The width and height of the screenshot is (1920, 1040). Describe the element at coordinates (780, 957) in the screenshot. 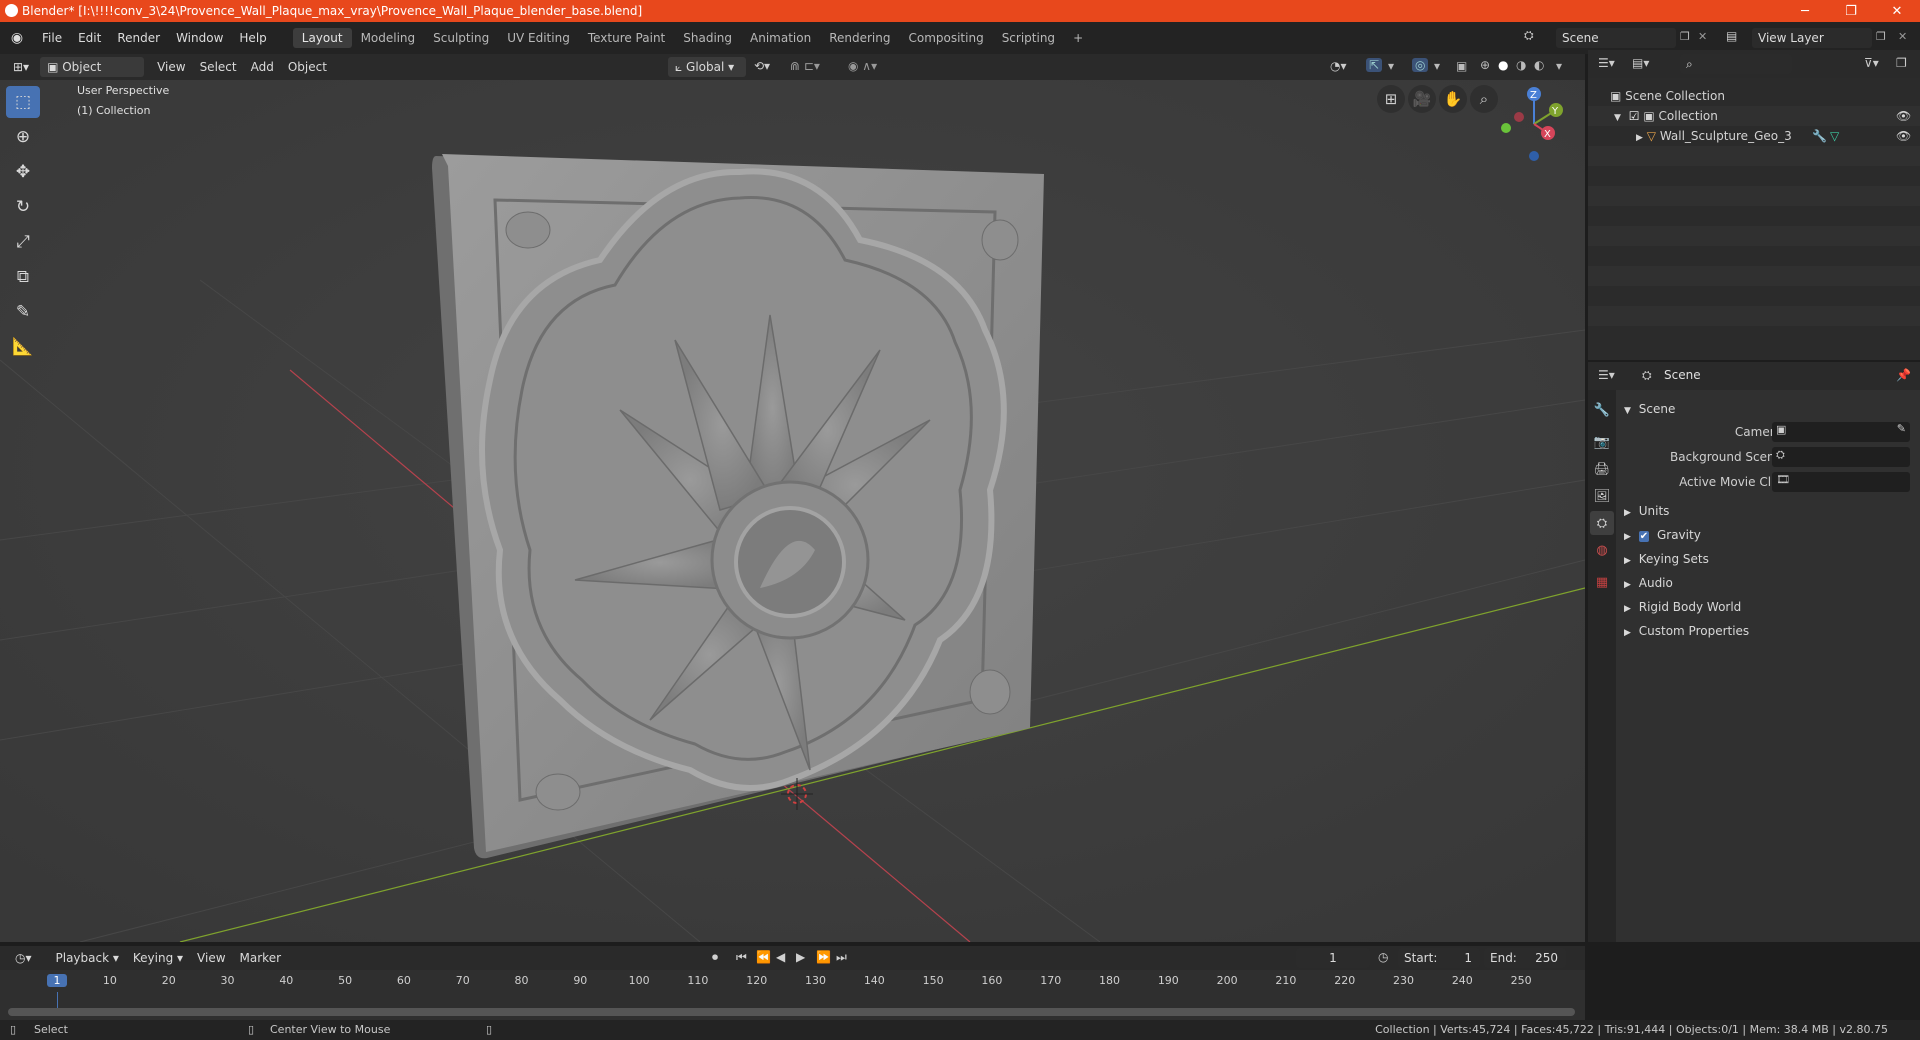

I see `play-reverse-icon: ◀` at that location.